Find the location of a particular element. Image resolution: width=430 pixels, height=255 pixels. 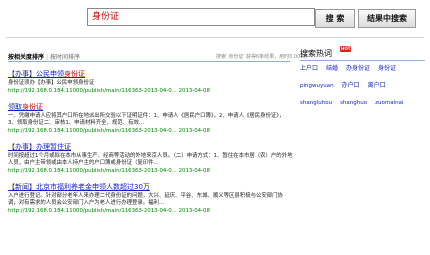

header-divider is located at coordinates (215, 37).